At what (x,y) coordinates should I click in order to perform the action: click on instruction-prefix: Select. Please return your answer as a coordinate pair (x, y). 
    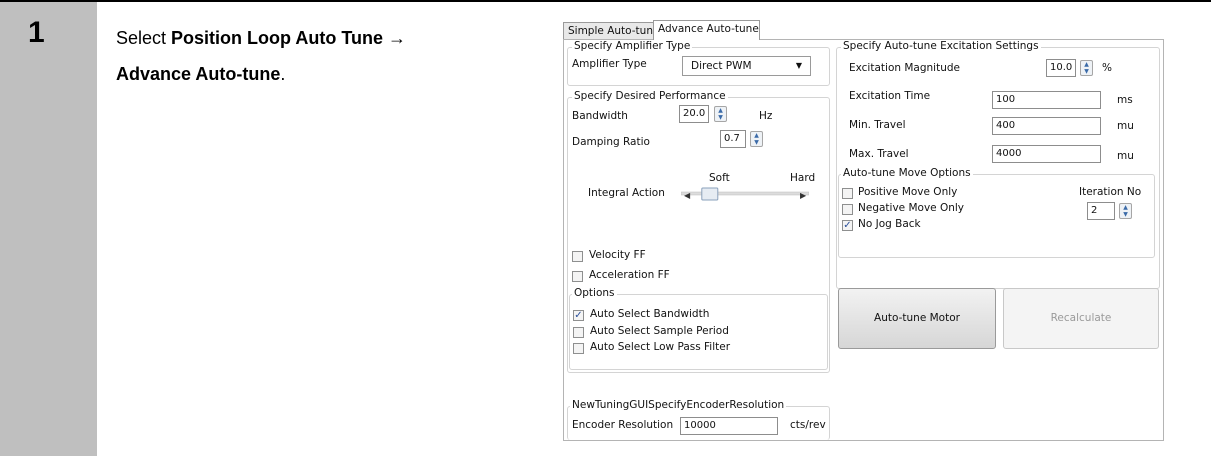
    Looking at the image, I should click on (144, 38).